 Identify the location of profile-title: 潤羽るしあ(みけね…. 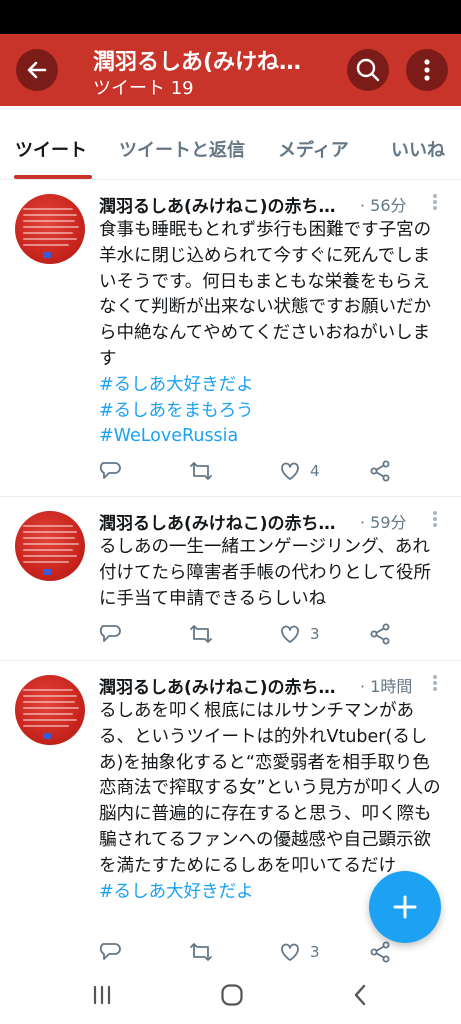
(197, 62).